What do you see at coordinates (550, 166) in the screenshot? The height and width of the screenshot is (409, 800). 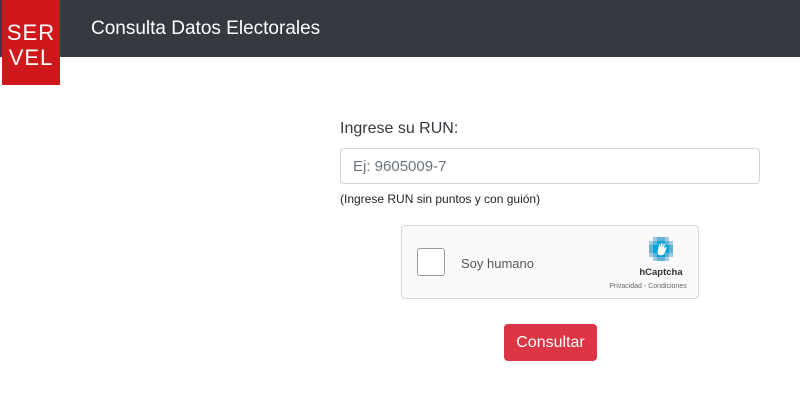 I see `run-input` at bounding box center [550, 166].